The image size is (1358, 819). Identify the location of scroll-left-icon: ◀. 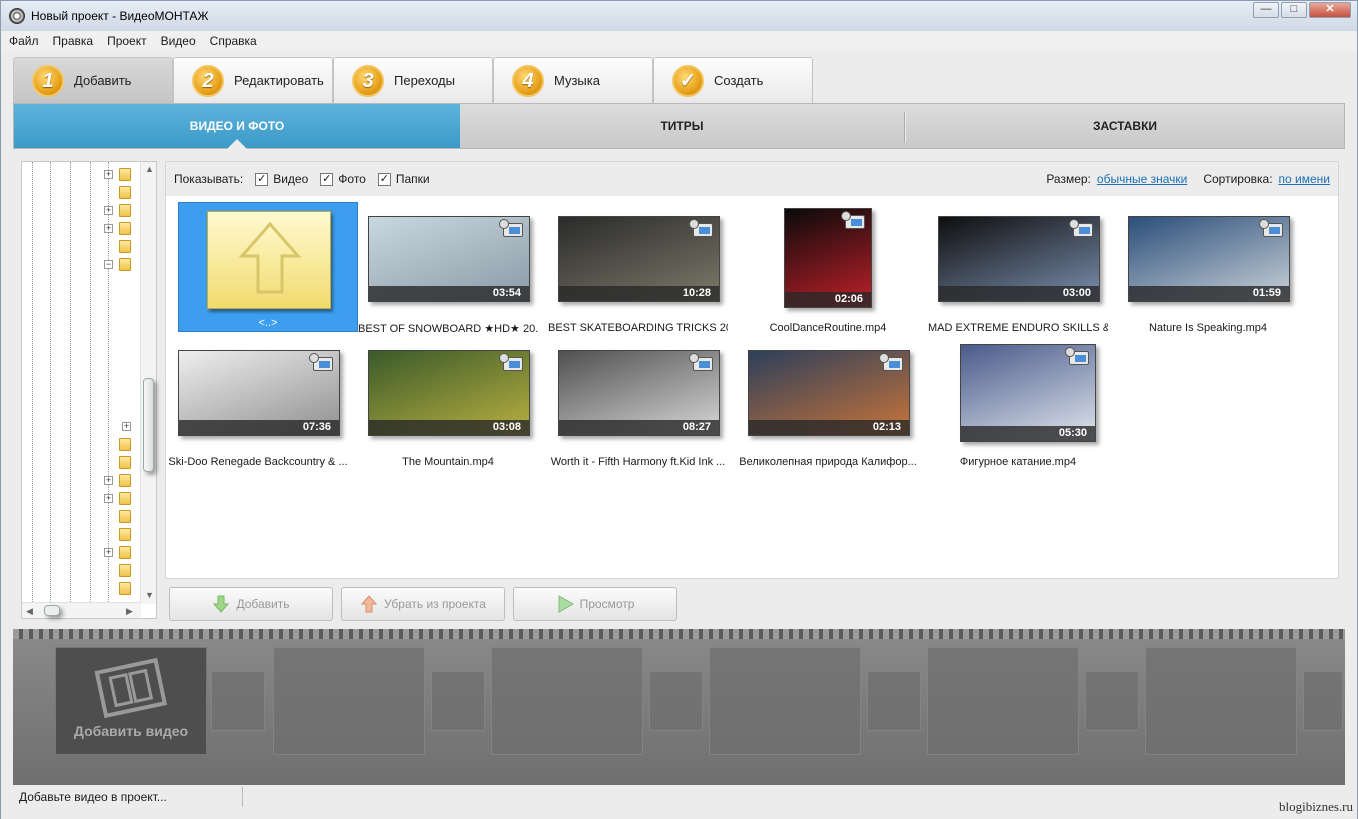
(29, 611).